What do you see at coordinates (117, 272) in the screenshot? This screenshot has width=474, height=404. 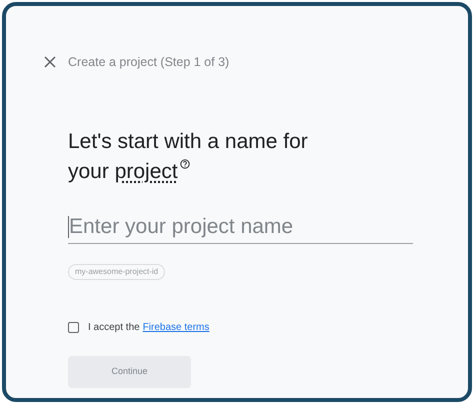 I see `project-id-chip: my-awesome-project-id` at bounding box center [117, 272].